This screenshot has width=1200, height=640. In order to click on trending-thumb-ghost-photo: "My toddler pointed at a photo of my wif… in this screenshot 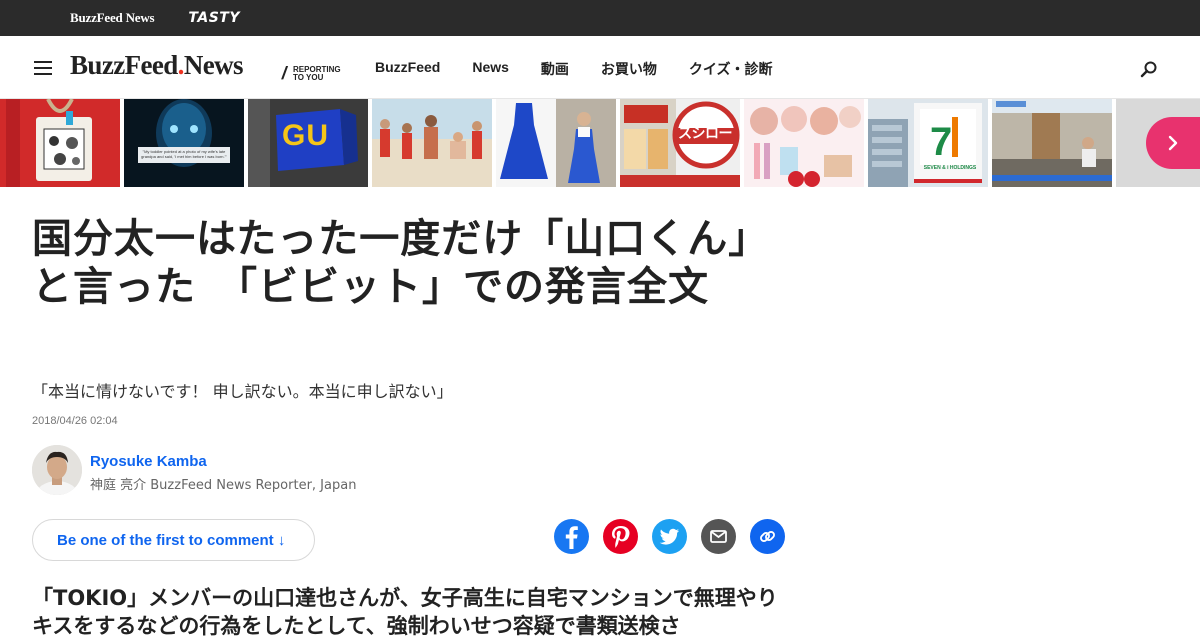, I will do `click(184, 143)`.